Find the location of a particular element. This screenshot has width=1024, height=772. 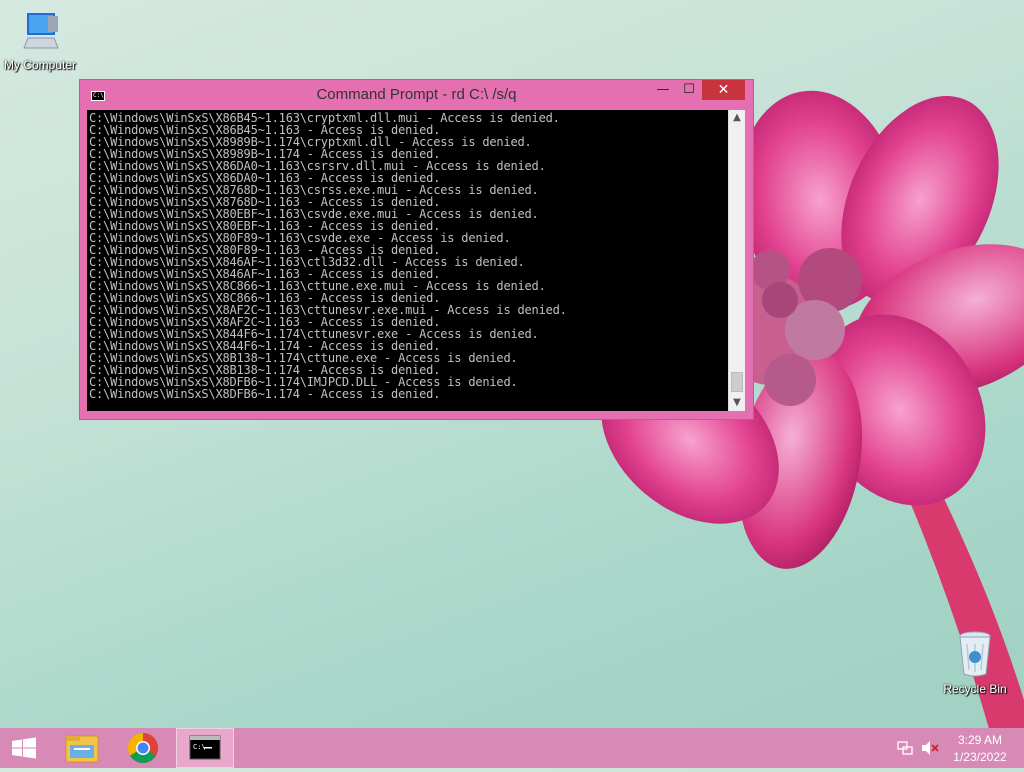

network-icon is located at coordinates (905, 748).